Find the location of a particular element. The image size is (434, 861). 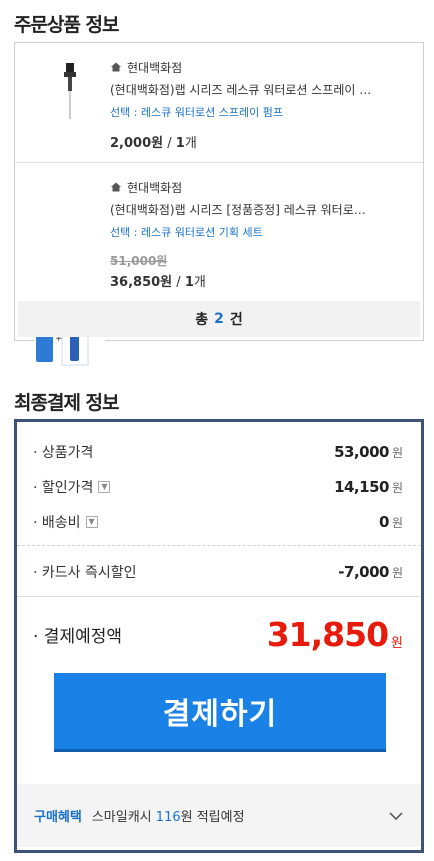

chevron-down-icon is located at coordinates (396, 816).